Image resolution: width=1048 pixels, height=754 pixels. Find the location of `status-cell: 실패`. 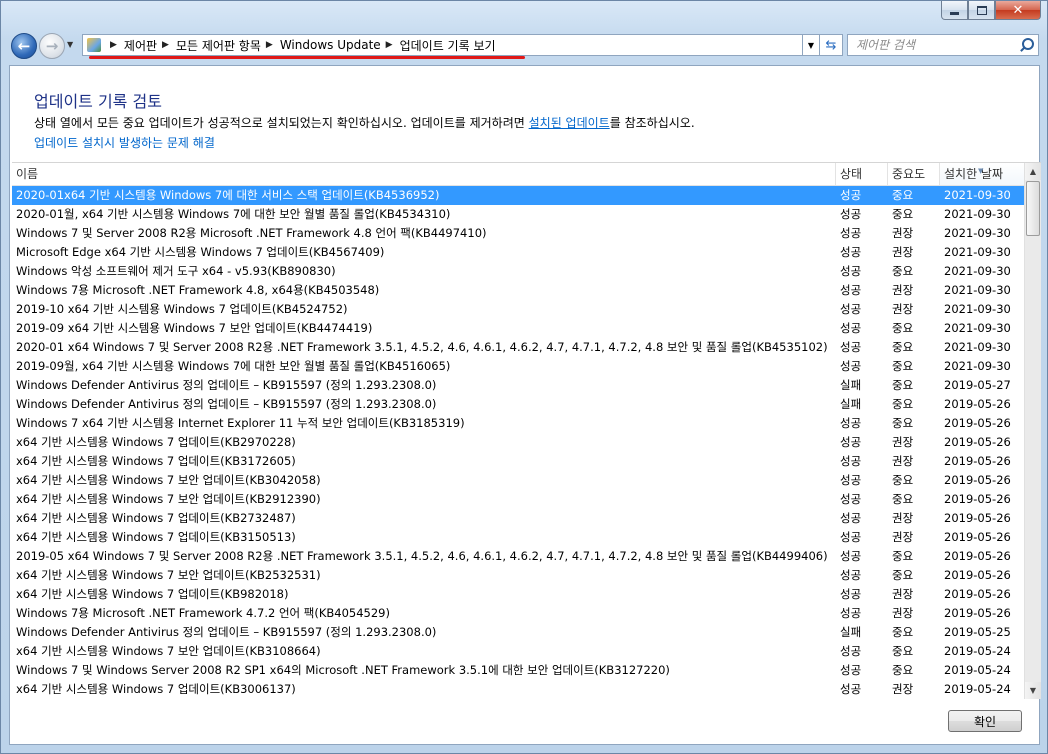

status-cell: 실패 is located at coordinates (851, 632).